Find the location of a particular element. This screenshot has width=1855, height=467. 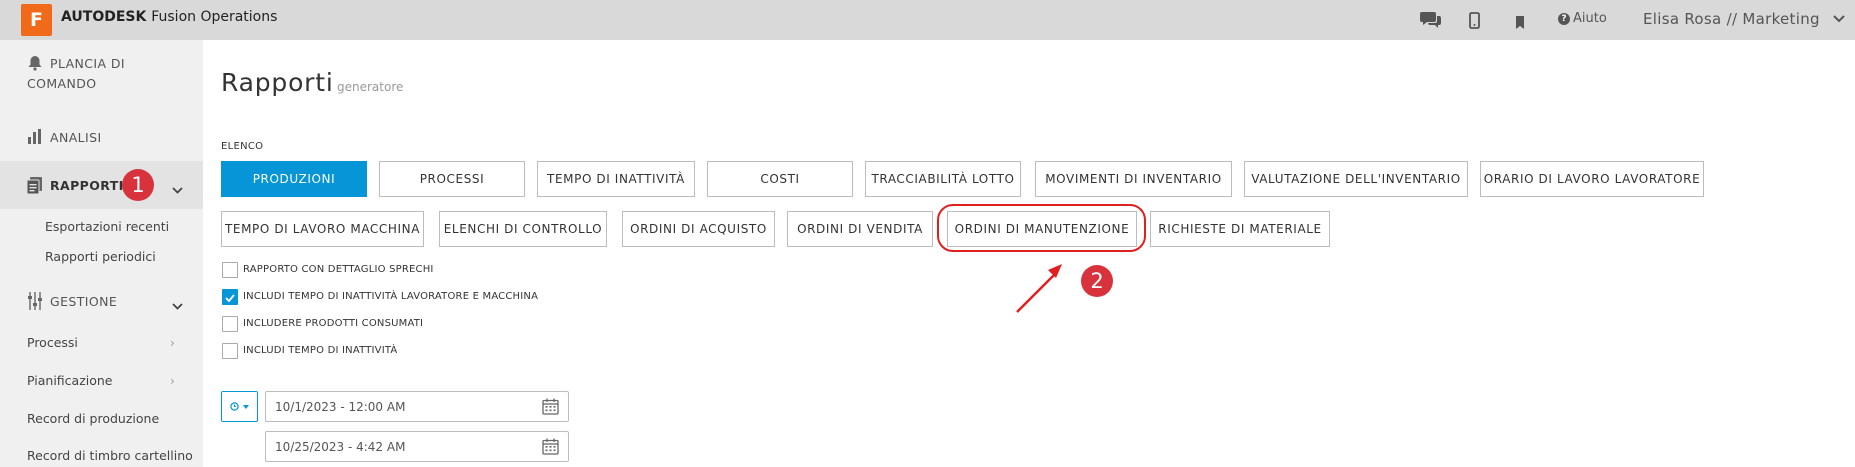

sidebar-item-timecard-records: Record di timbro cartellino is located at coordinates (110, 455).